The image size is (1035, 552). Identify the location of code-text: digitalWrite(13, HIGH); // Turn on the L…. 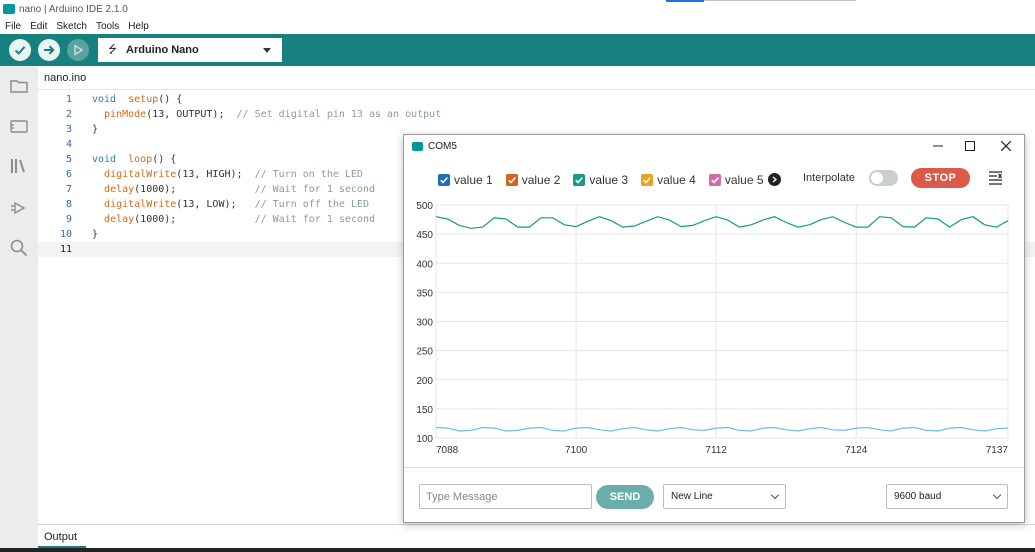
(227, 174).